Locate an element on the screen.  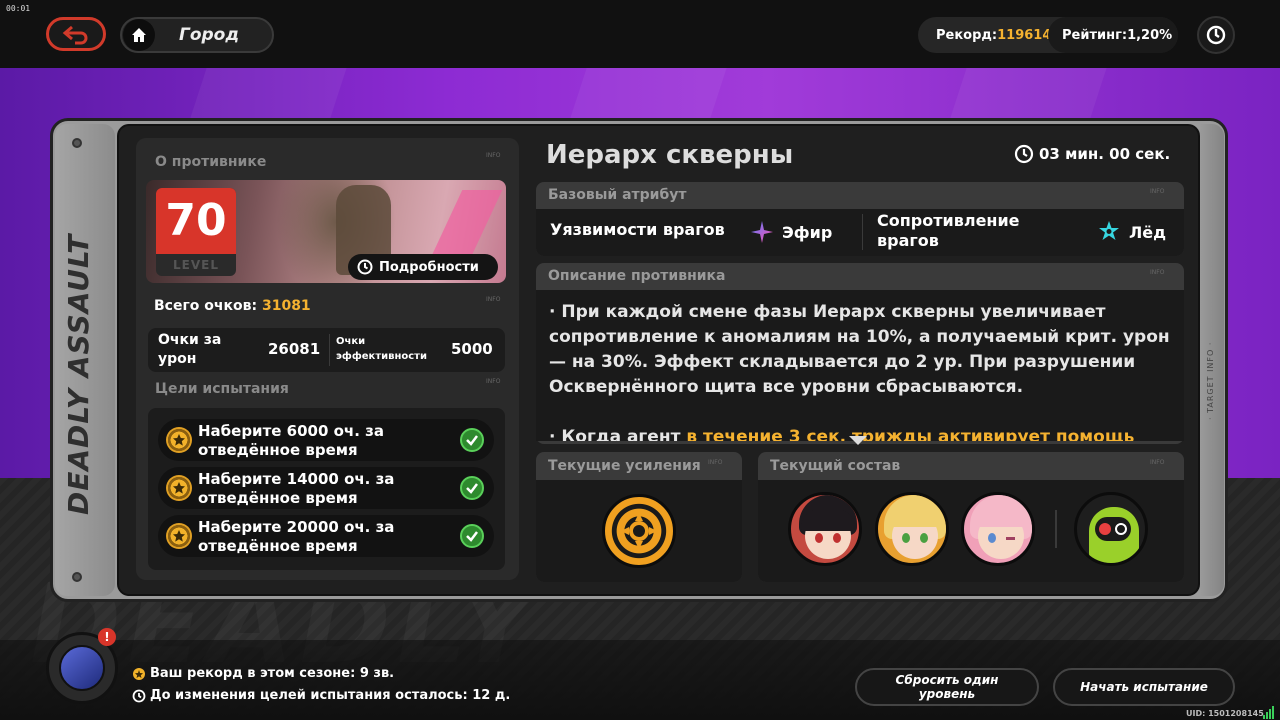
level-number: 70 is located at coordinates (196, 221).